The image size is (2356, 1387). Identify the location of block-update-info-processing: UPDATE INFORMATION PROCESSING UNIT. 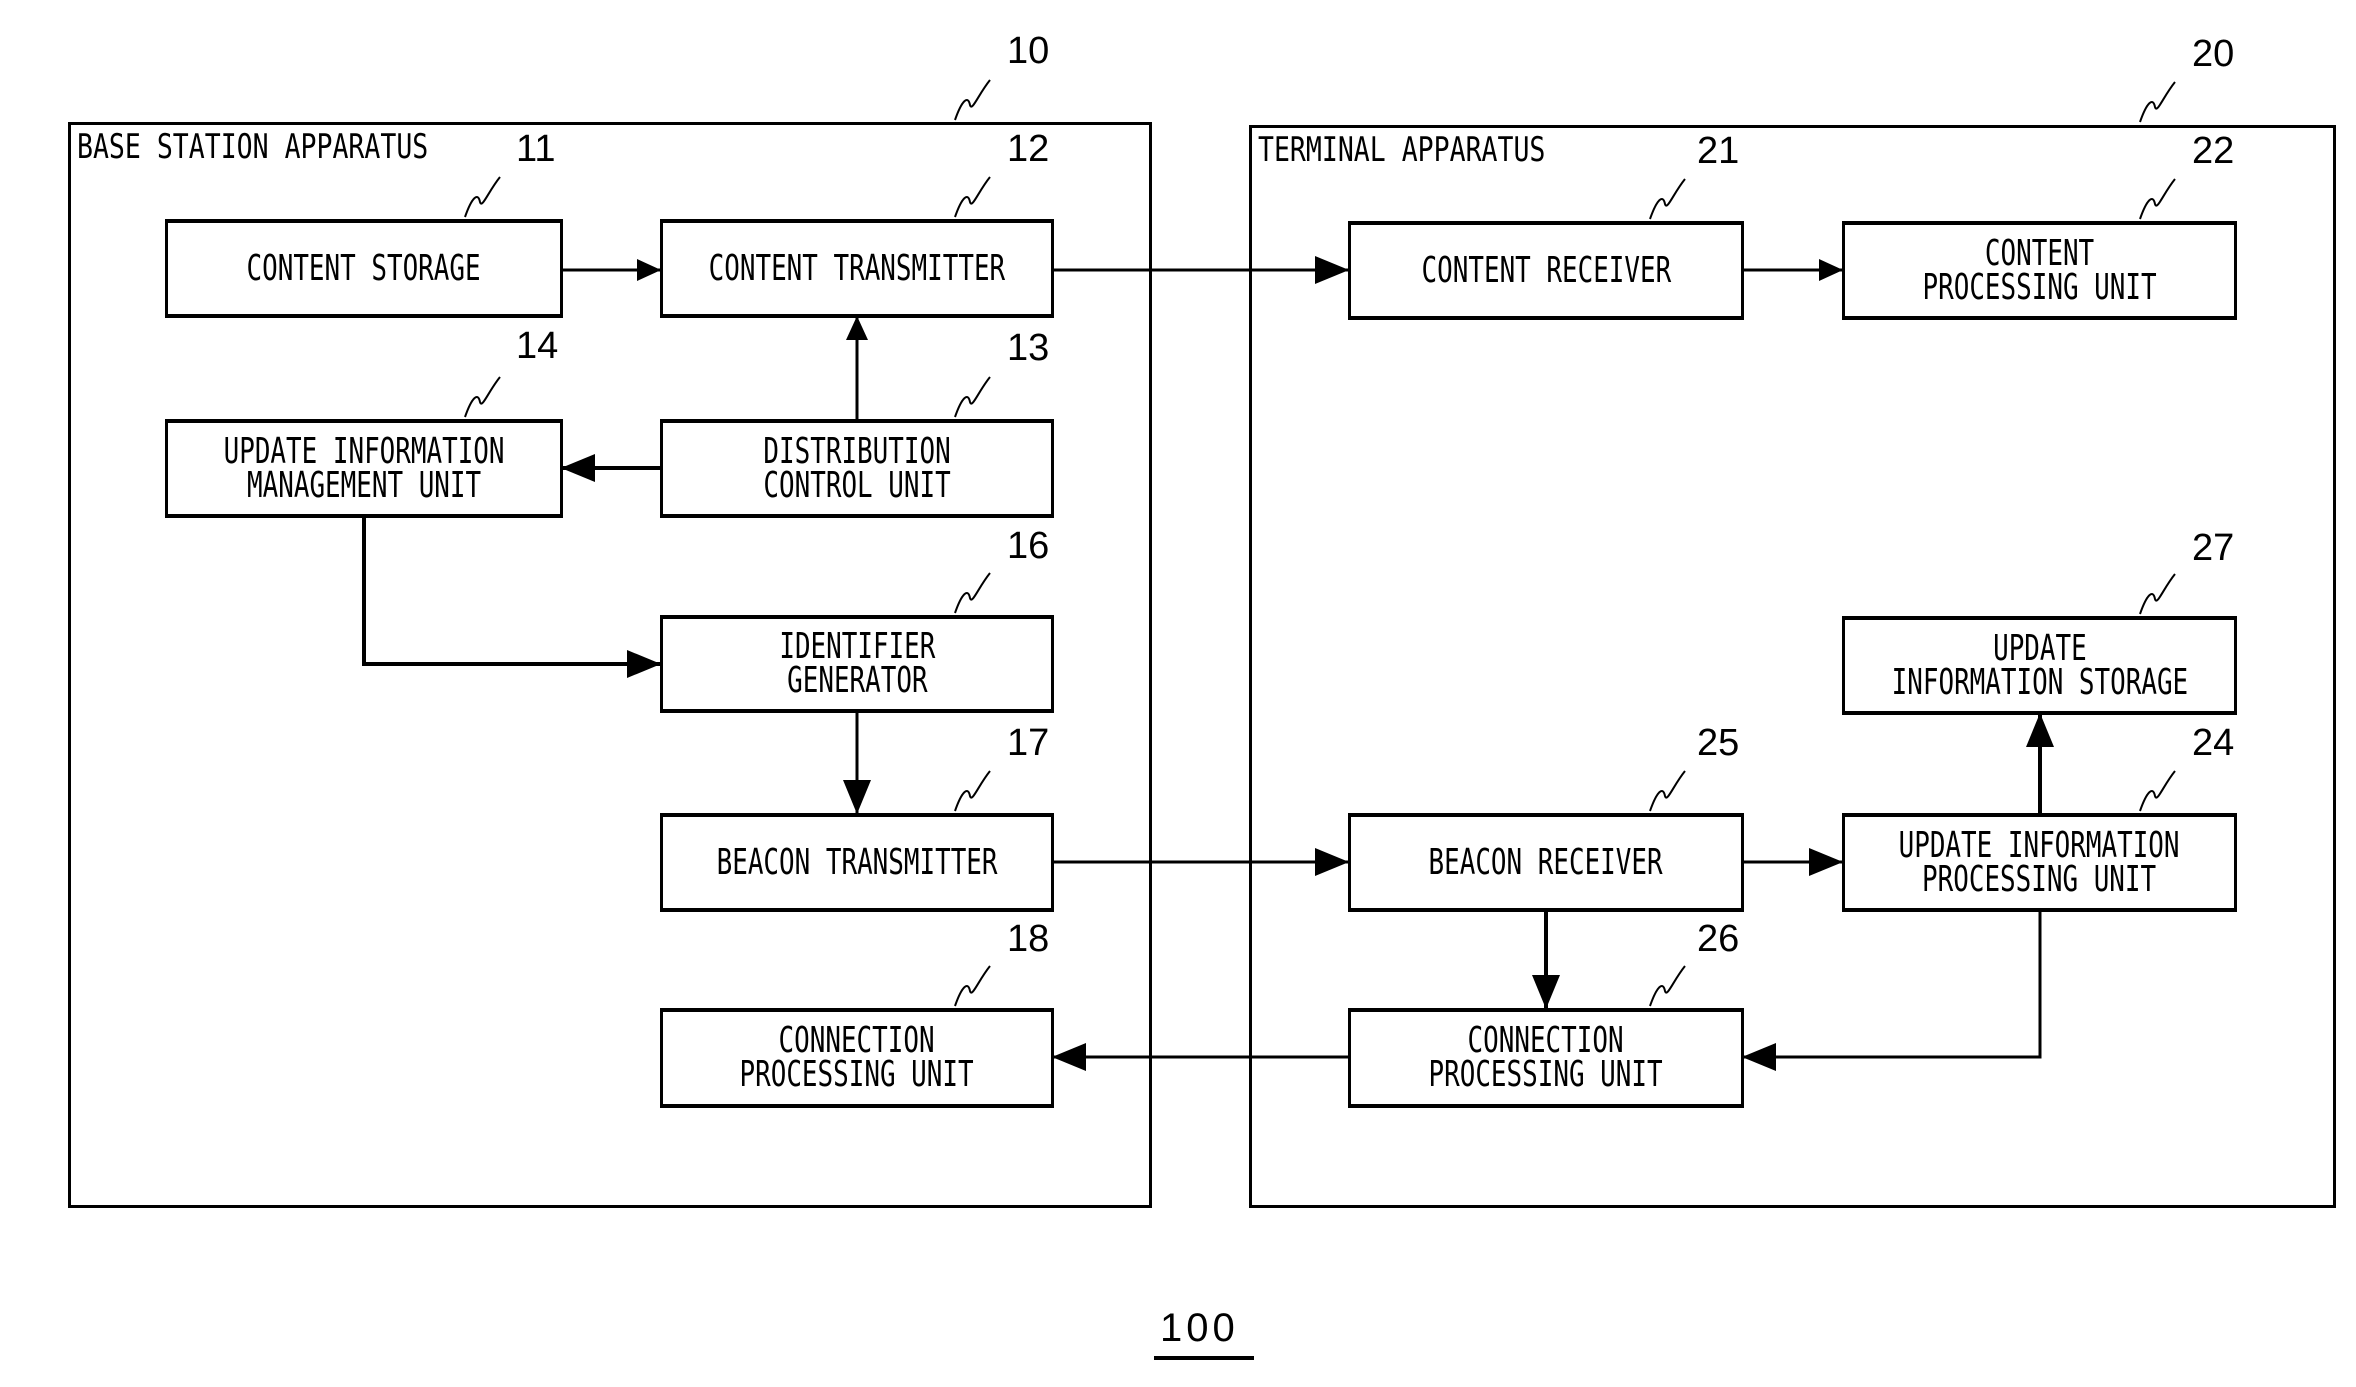
(2039, 862).